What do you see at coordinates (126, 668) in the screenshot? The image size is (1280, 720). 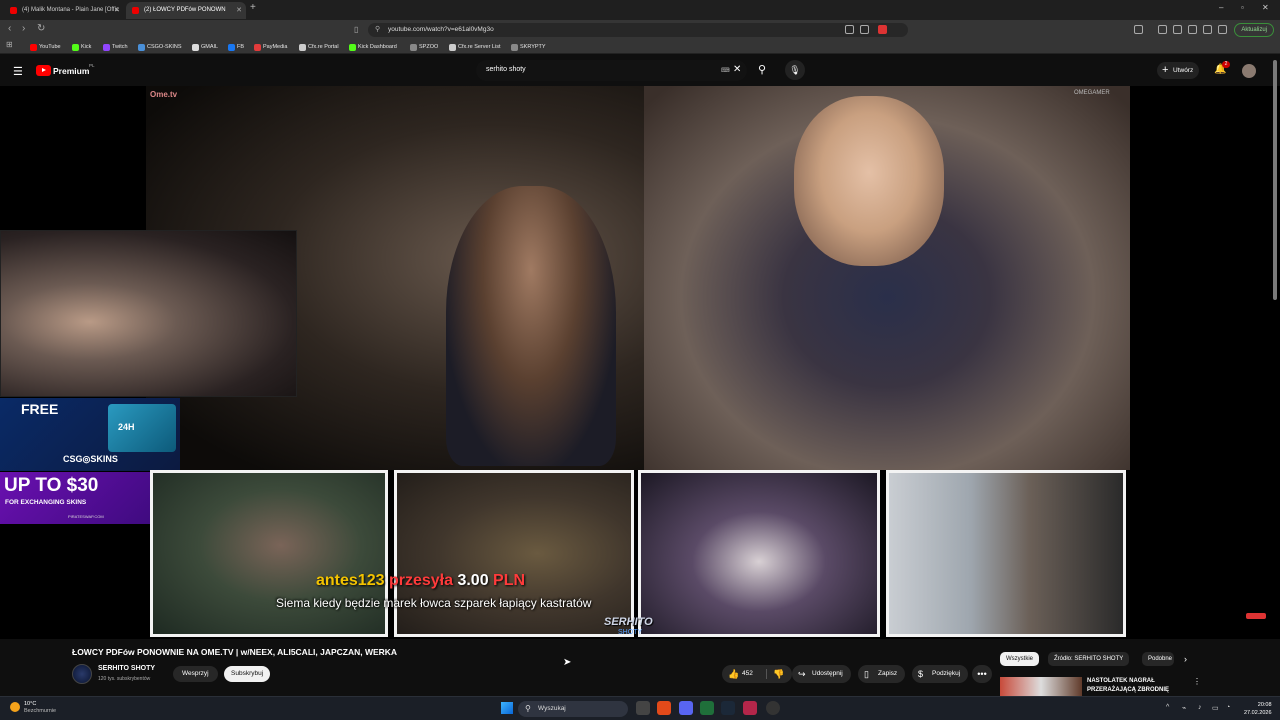 I see `channel-name: SERHITO SHOTY` at bounding box center [126, 668].